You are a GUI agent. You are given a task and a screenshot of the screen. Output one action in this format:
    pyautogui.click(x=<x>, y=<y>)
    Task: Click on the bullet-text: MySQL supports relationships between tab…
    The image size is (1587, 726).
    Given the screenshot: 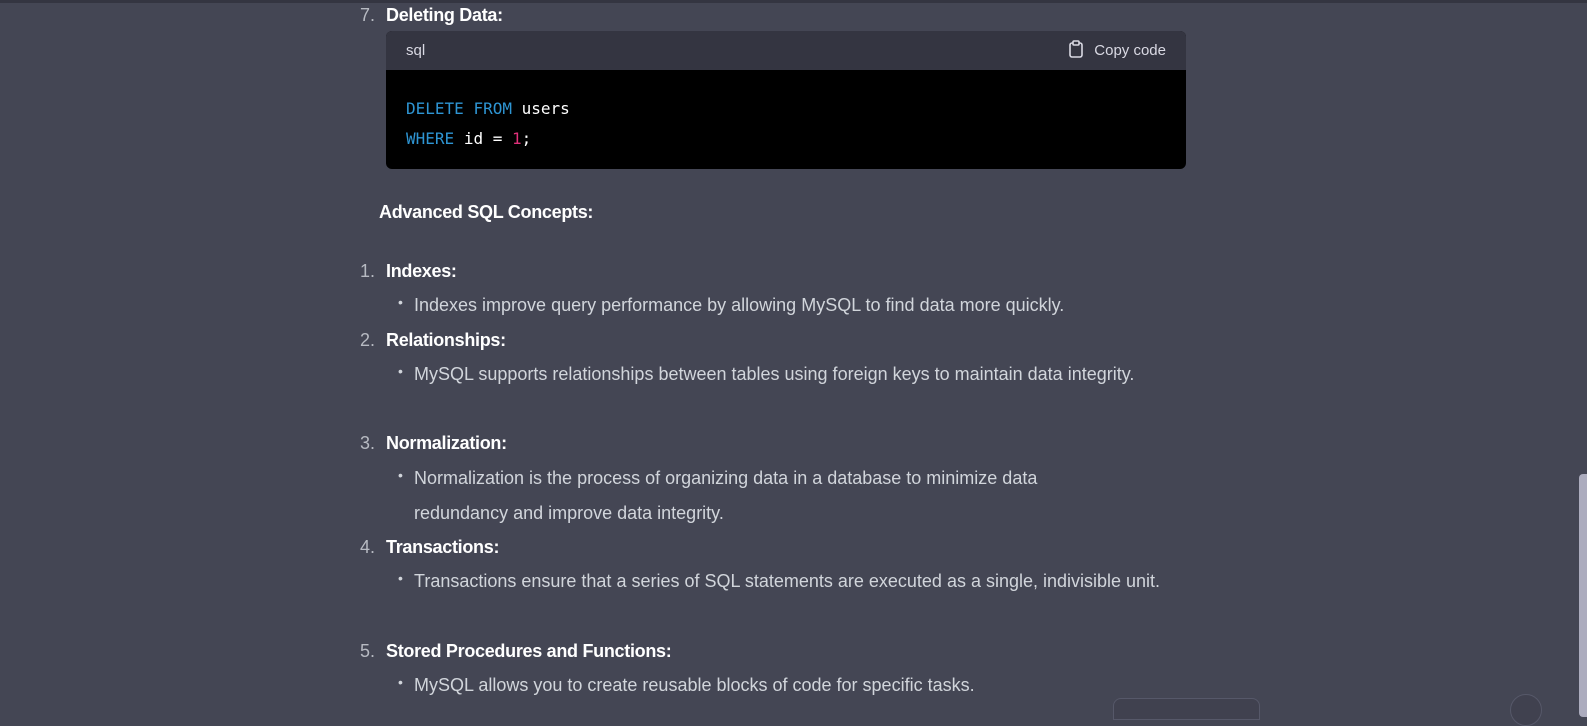 What is the action you would take?
    pyautogui.click(x=774, y=374)
    